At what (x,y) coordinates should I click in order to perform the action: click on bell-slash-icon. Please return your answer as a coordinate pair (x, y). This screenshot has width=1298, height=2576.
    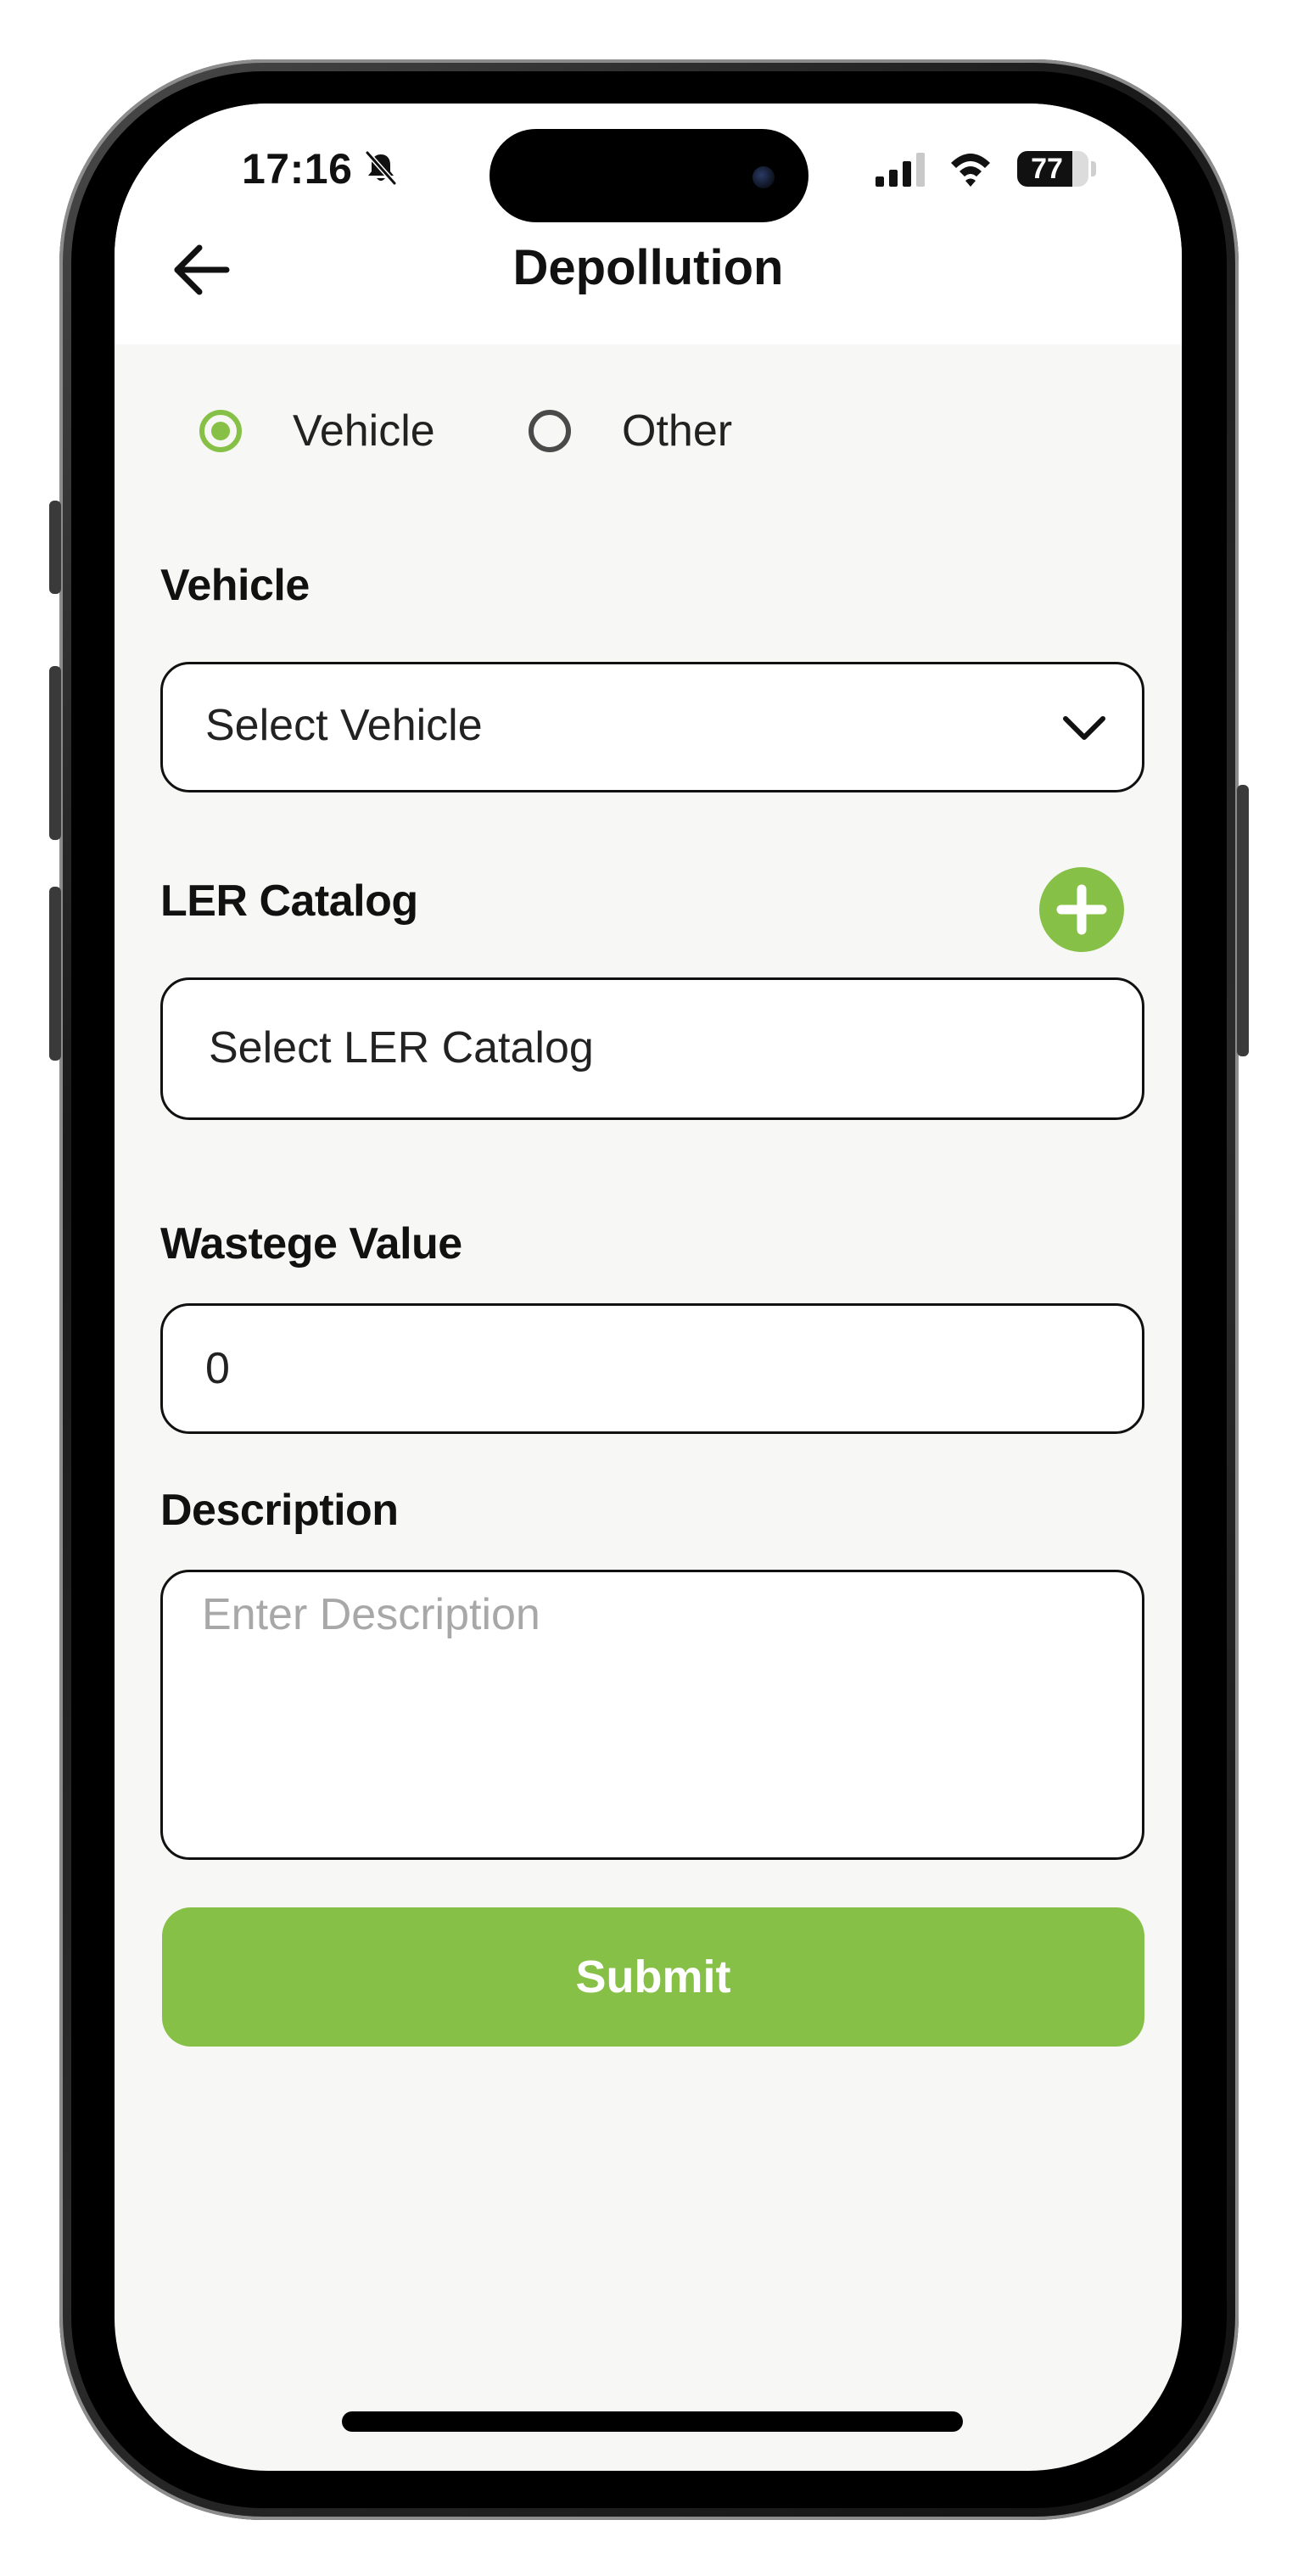
    Looking at the image, I should click on (381, 168).